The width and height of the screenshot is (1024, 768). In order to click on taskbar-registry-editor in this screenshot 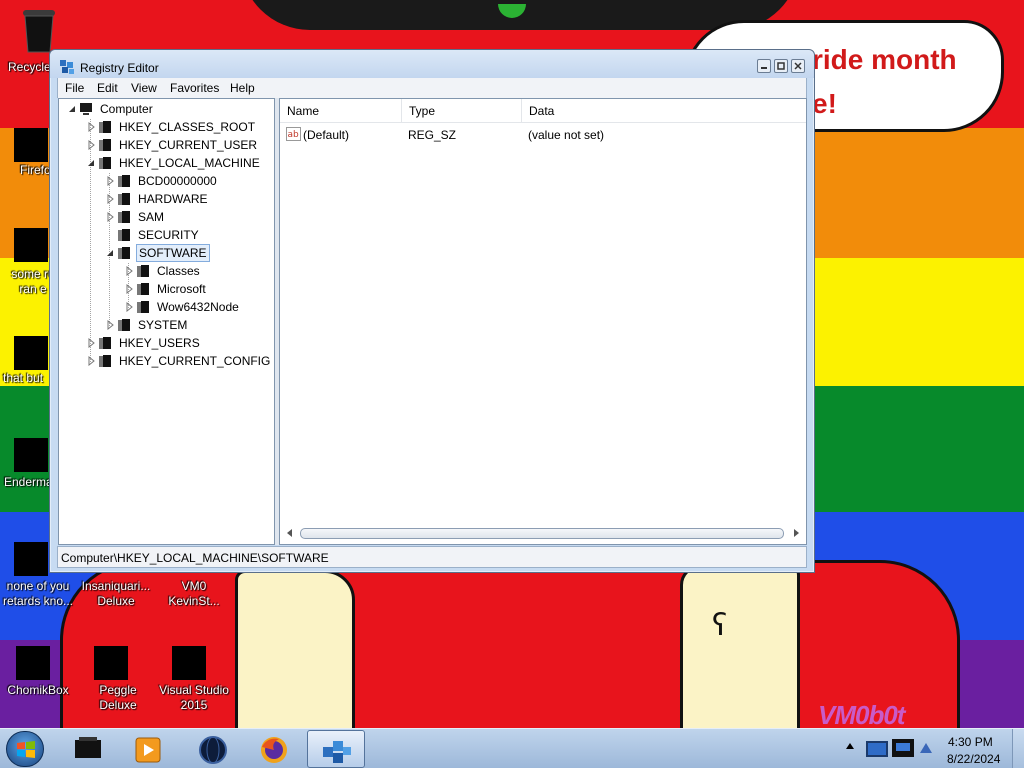, I will do `click(336, 749)`.